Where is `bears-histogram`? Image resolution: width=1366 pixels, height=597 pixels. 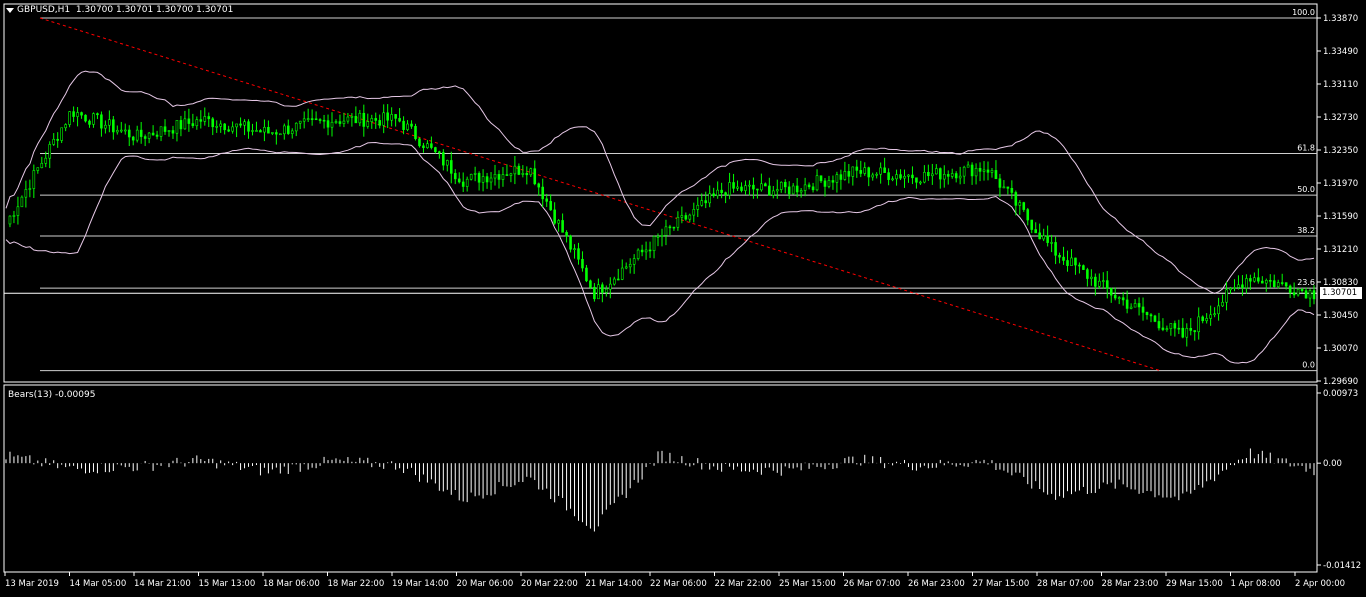
bears-histogram is located at coordinates (660, 490).